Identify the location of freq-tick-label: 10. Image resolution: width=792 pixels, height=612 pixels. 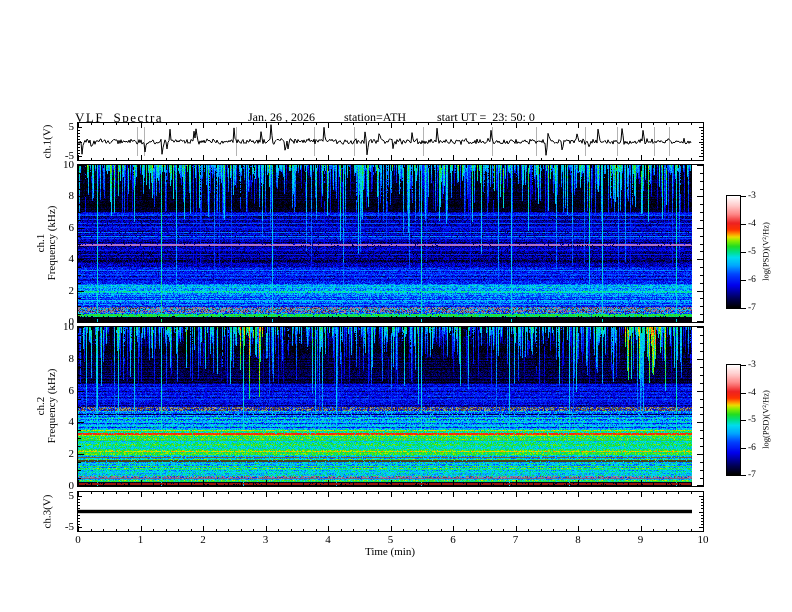
(68, 327).